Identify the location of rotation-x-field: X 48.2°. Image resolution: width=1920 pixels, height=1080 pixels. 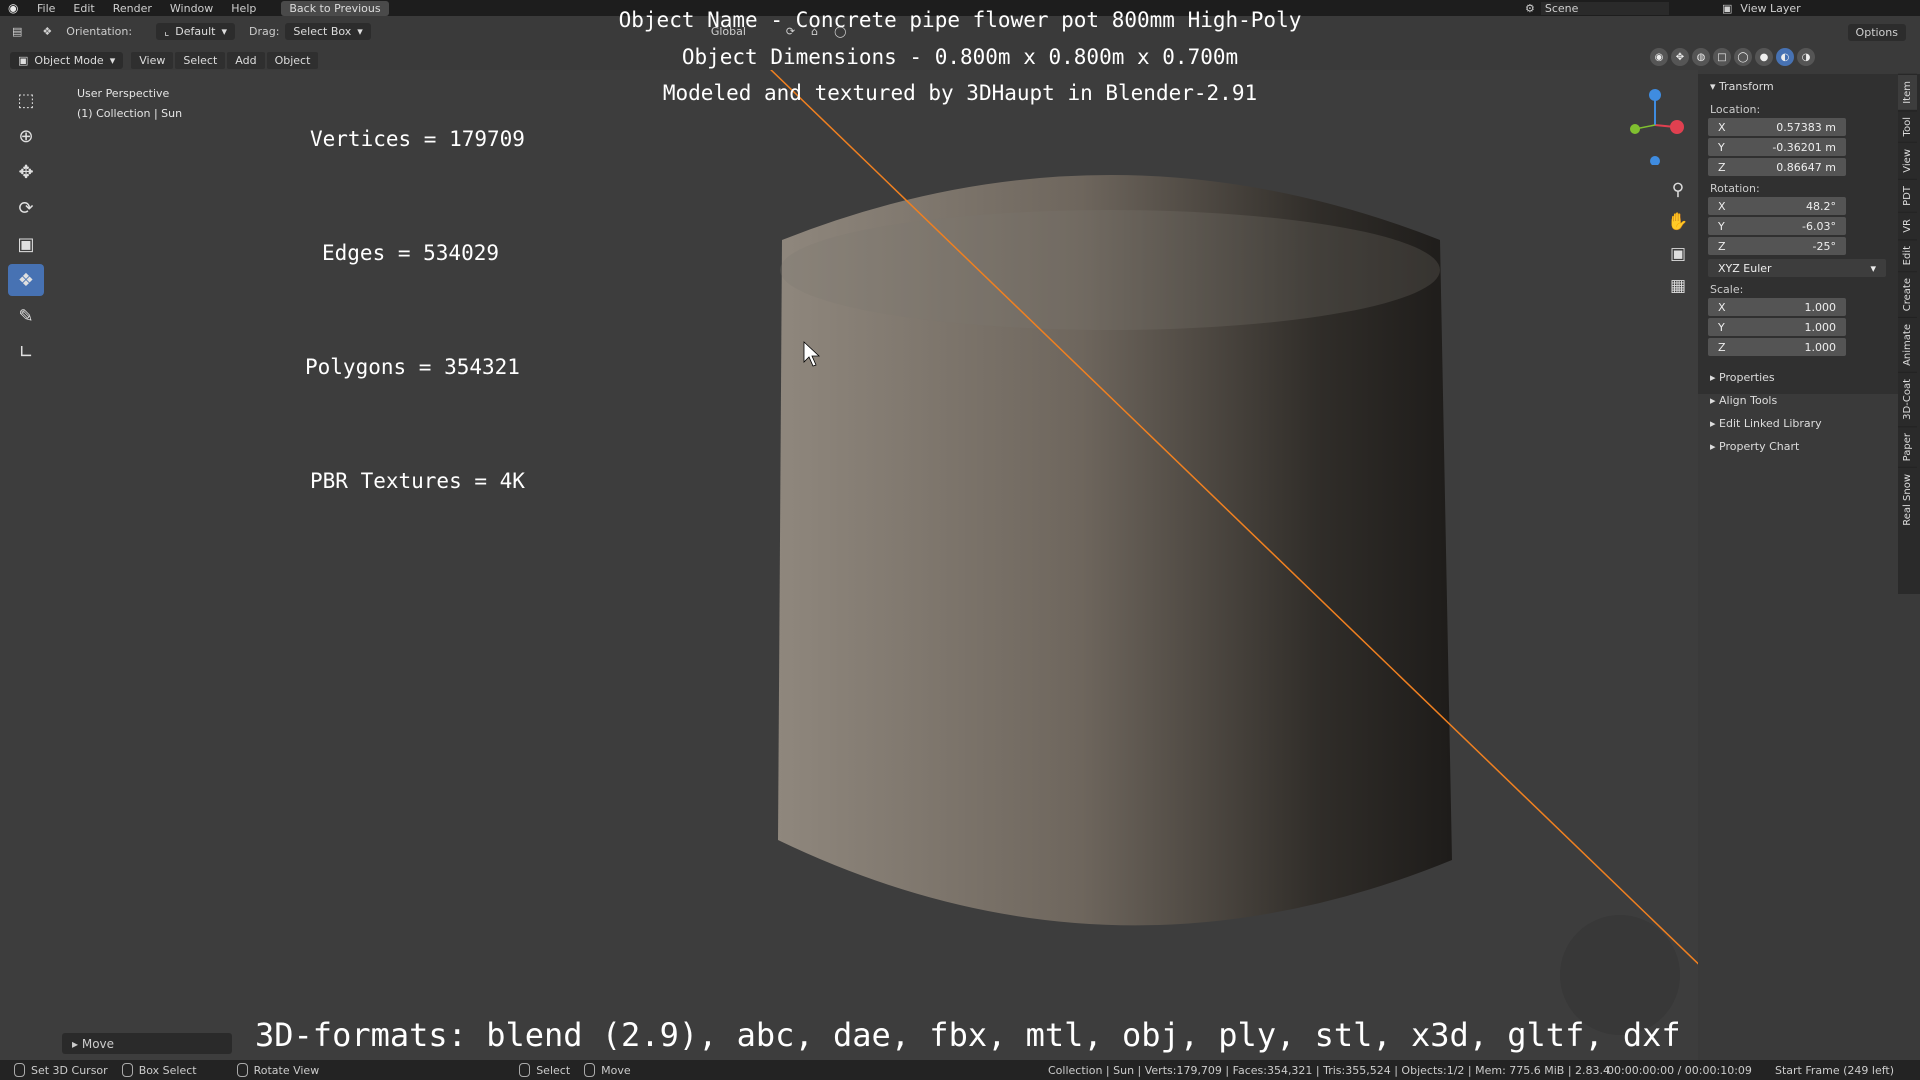
(1777, 206).